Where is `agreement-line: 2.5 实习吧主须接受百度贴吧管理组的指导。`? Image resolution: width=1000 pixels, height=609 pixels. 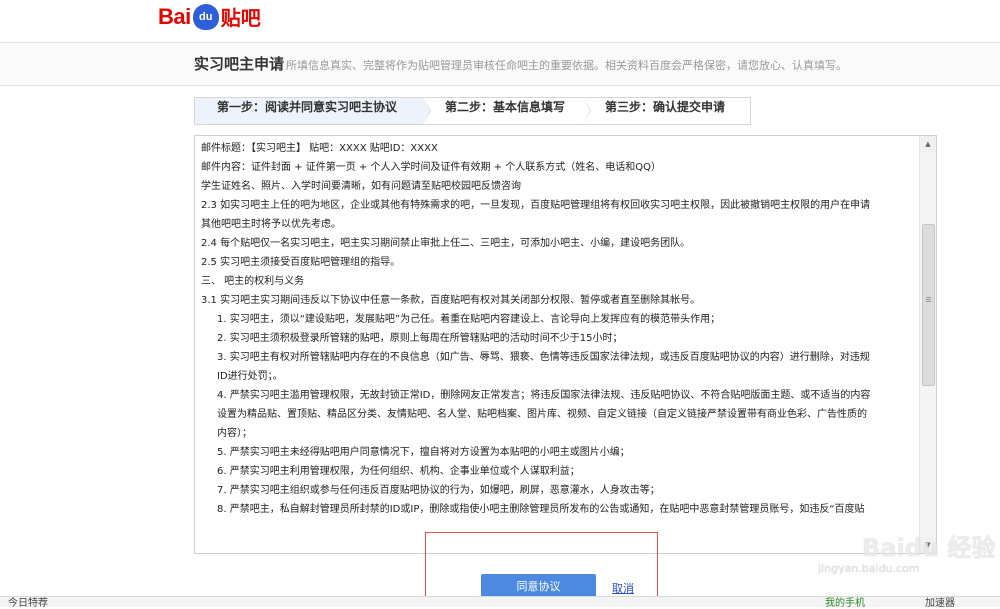
agreement-line: 2.5 实习吧主须接受百度贴吧管理组的指导。 is located at coordinates (301, 262).